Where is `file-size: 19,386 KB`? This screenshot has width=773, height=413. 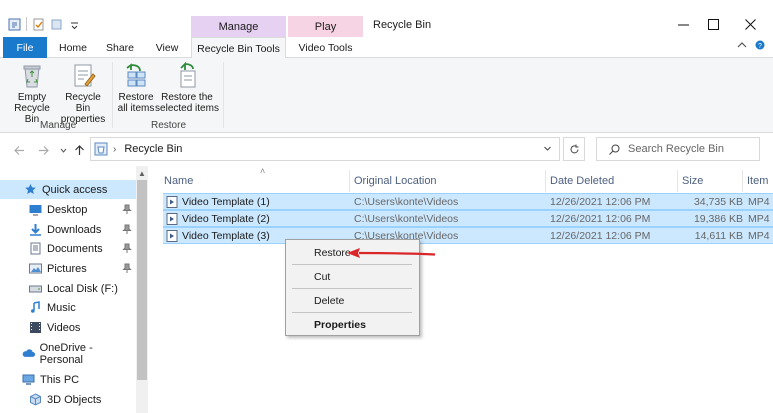 file-size: 19,386 KB is located at coordinates (718, 219).